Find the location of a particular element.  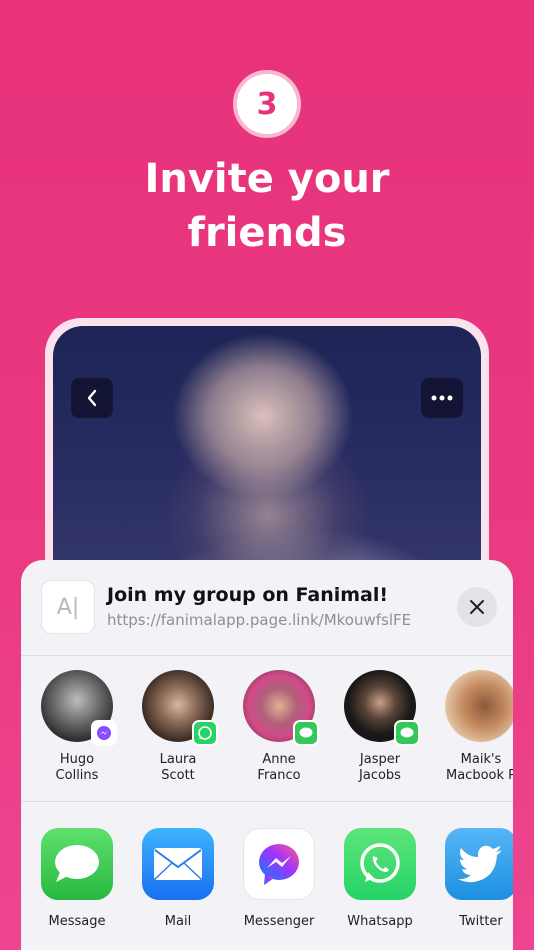

app-thumbnail-text: A| is located at coordinates (68, 607).